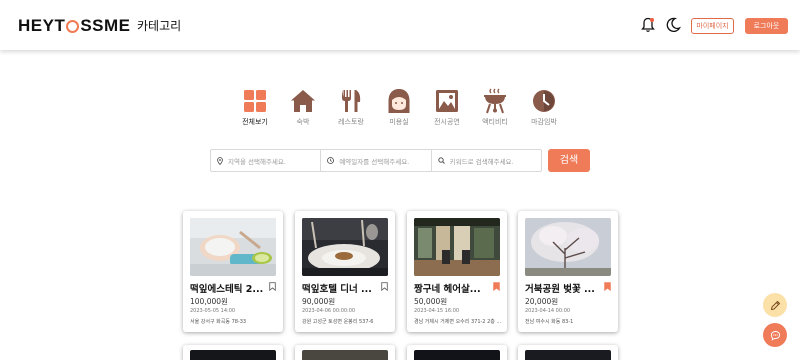 The width and height of the screenshot is (800, 360). What do you see at coordinates (431, 301) in the screenshot?
I see `card-price: 50,000원` at bounding box center [431, 301].